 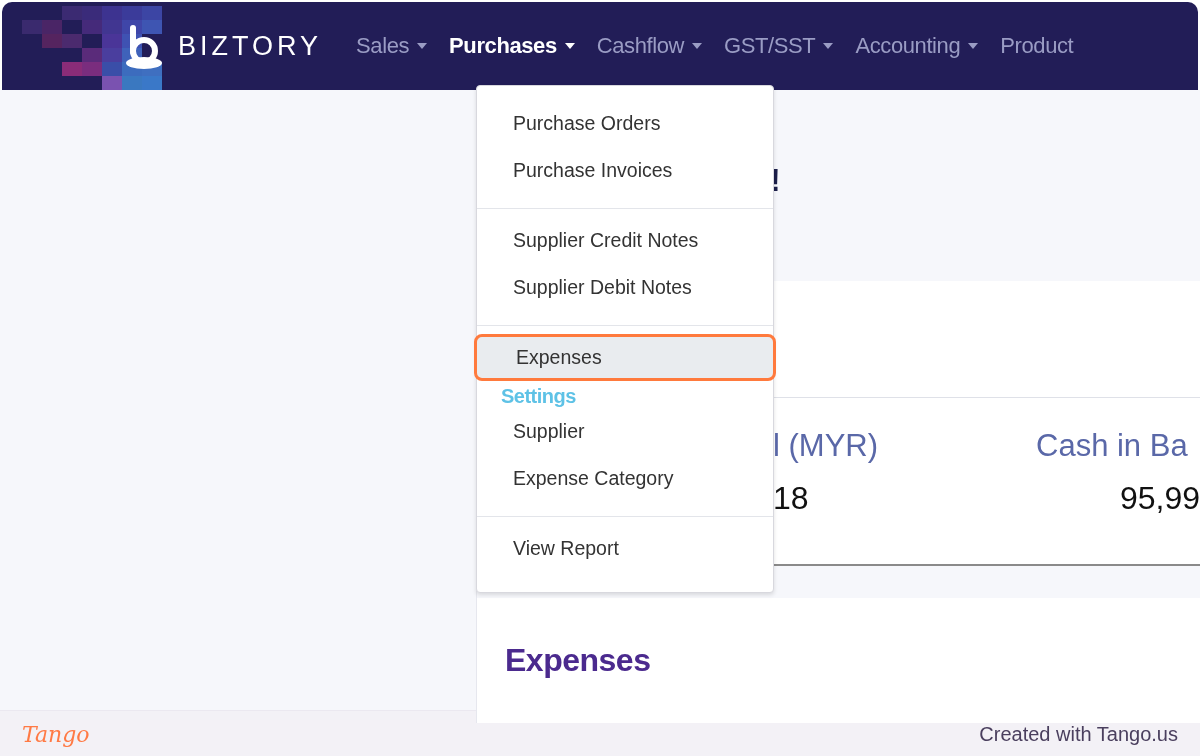 What do you see at coordinates (649, 46) in the screenshot?
I see `nav-menu-item: Cashflow` at bounding box center [649, 46].